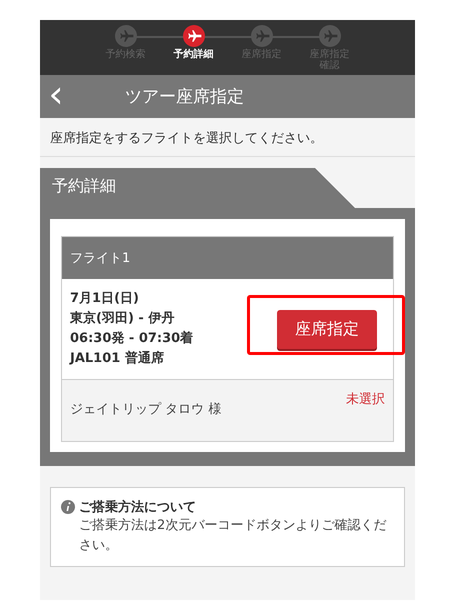 This screenshot has width=455, height=612. I want to click on flight-info: 東京(羽田) - 伊丹, so click(123, 319).